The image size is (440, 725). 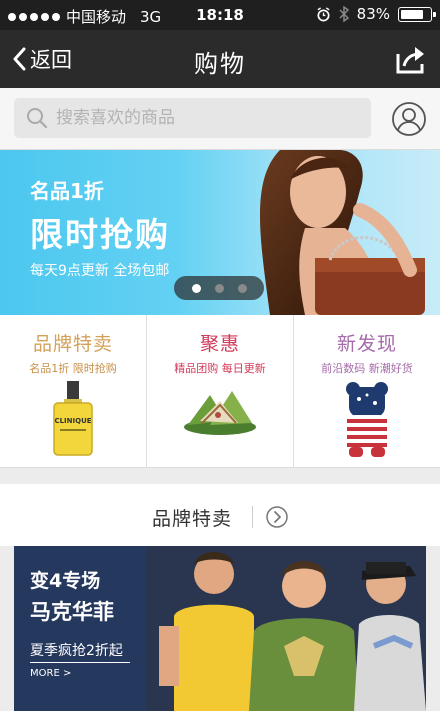 What do you see at coordinates (417, 14) in the screenshot?
I see `battery-icon` at bounding box center [417, 14].